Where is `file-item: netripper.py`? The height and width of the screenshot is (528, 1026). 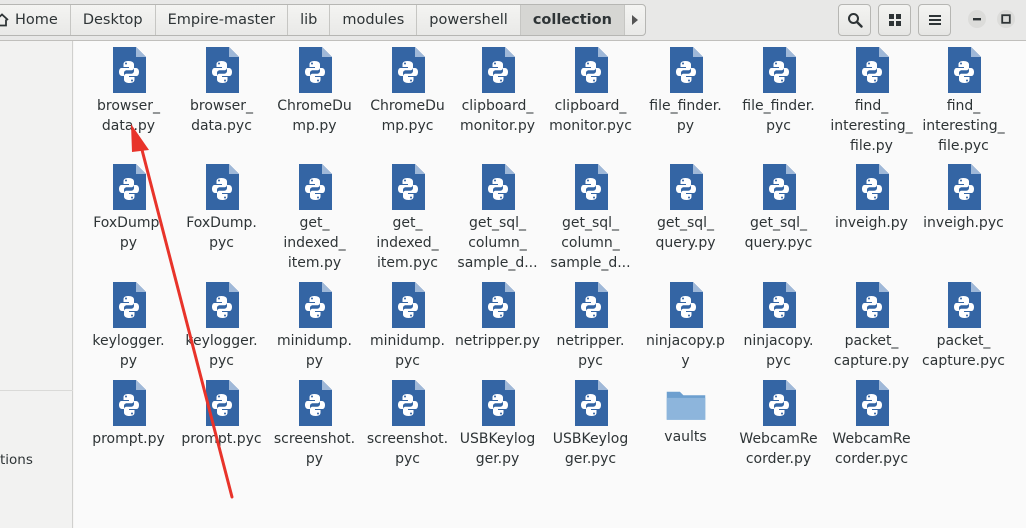 file-item: netripper.py is located at coordinates (497, 316).